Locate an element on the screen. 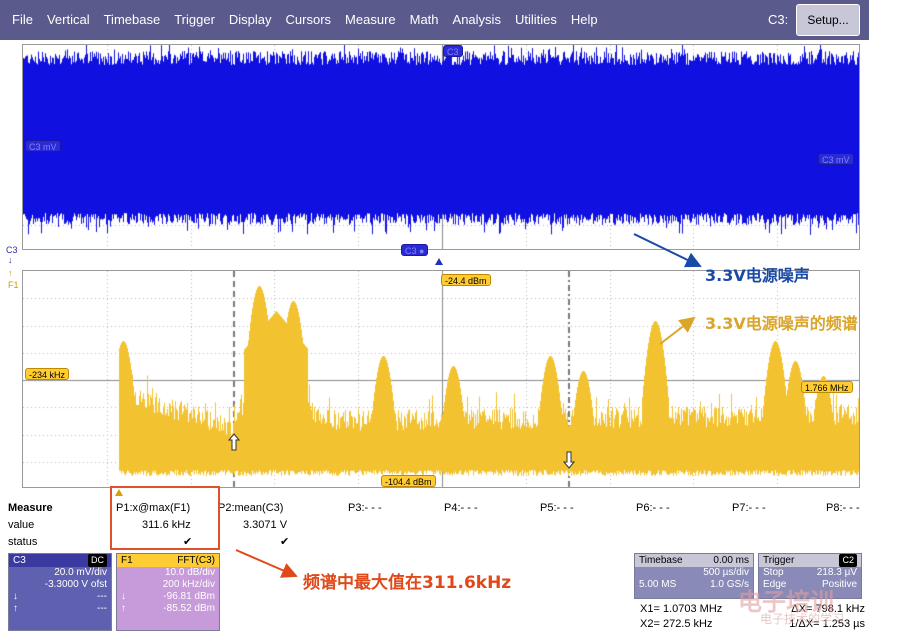 The height and width of the screenshot is (633, 901). x2-label: X2= is located at coordinates (650, 624).